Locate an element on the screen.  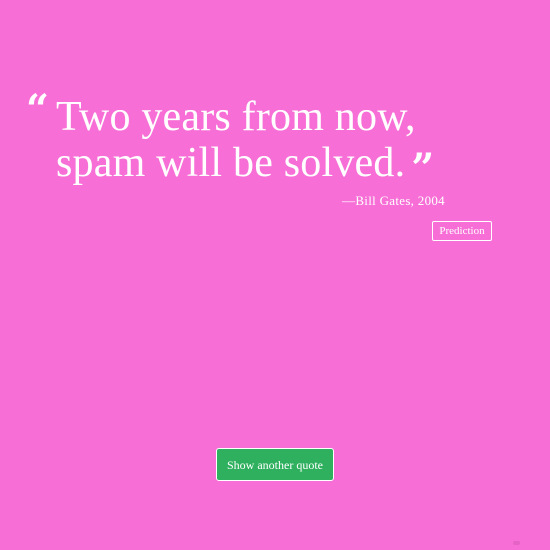
quote-attribution: —Bill Gates, 2004 is located at coordinates (393, 200).